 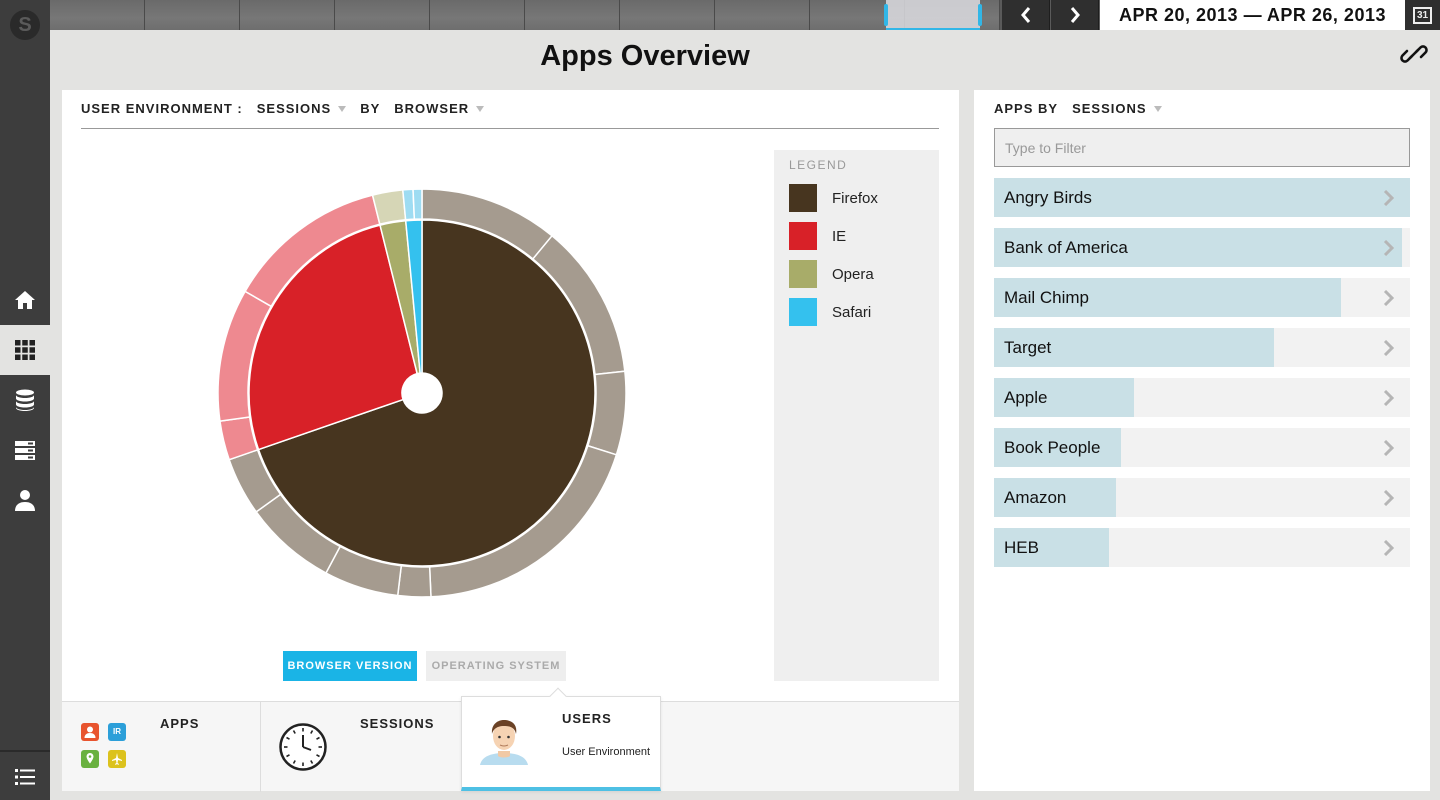 I want to click on app-row: Angry Birds, so click(x=1202, y=197).